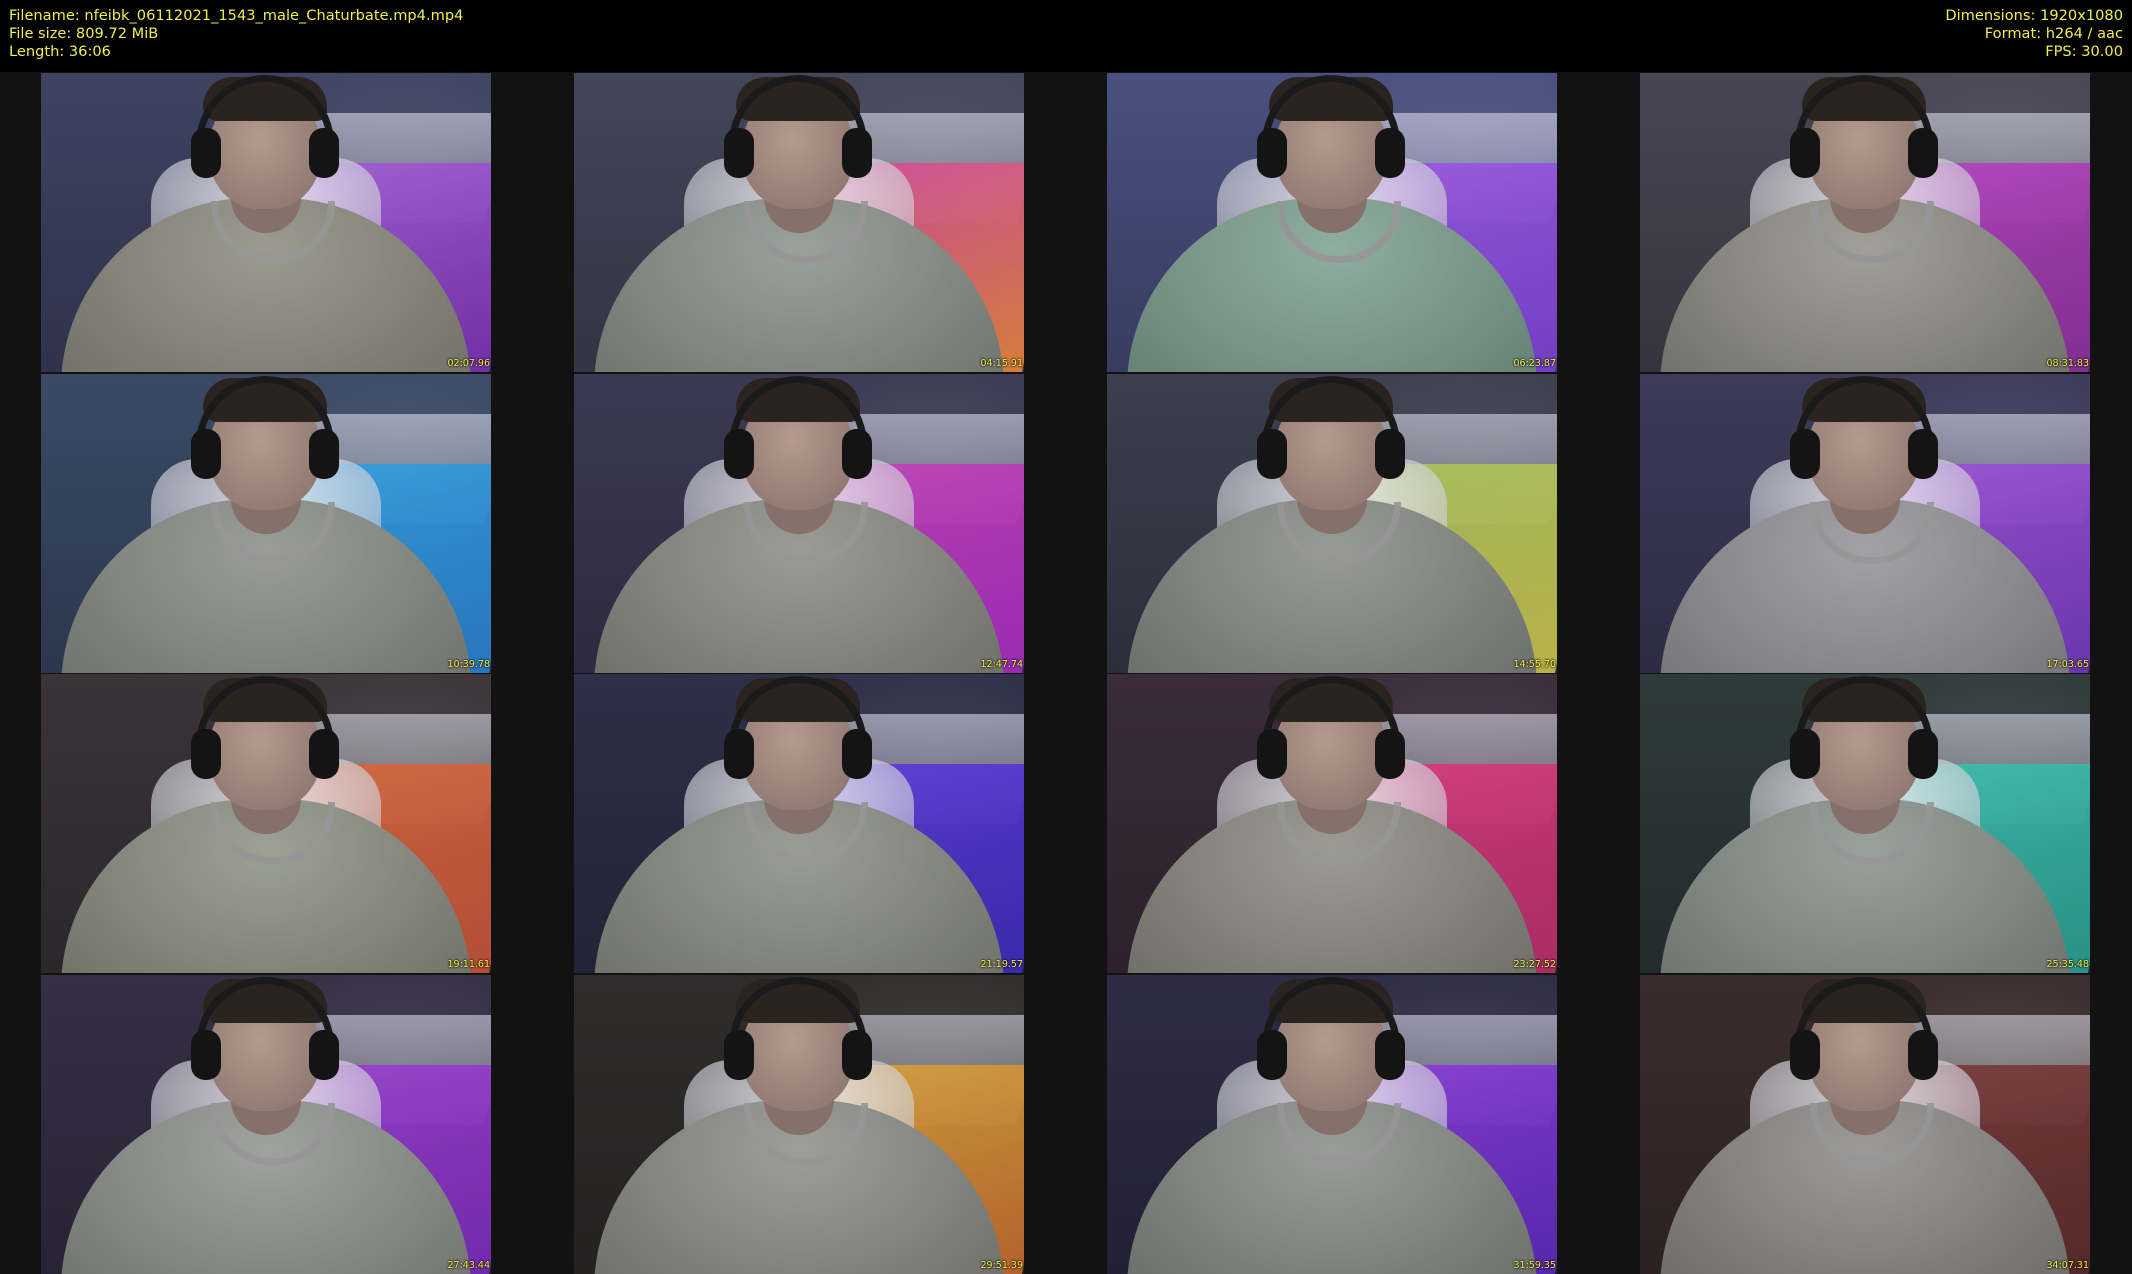 The image size is (2132, 1274). I want to click on thumbnail-cell: 19:11.61, so click(266, 823).